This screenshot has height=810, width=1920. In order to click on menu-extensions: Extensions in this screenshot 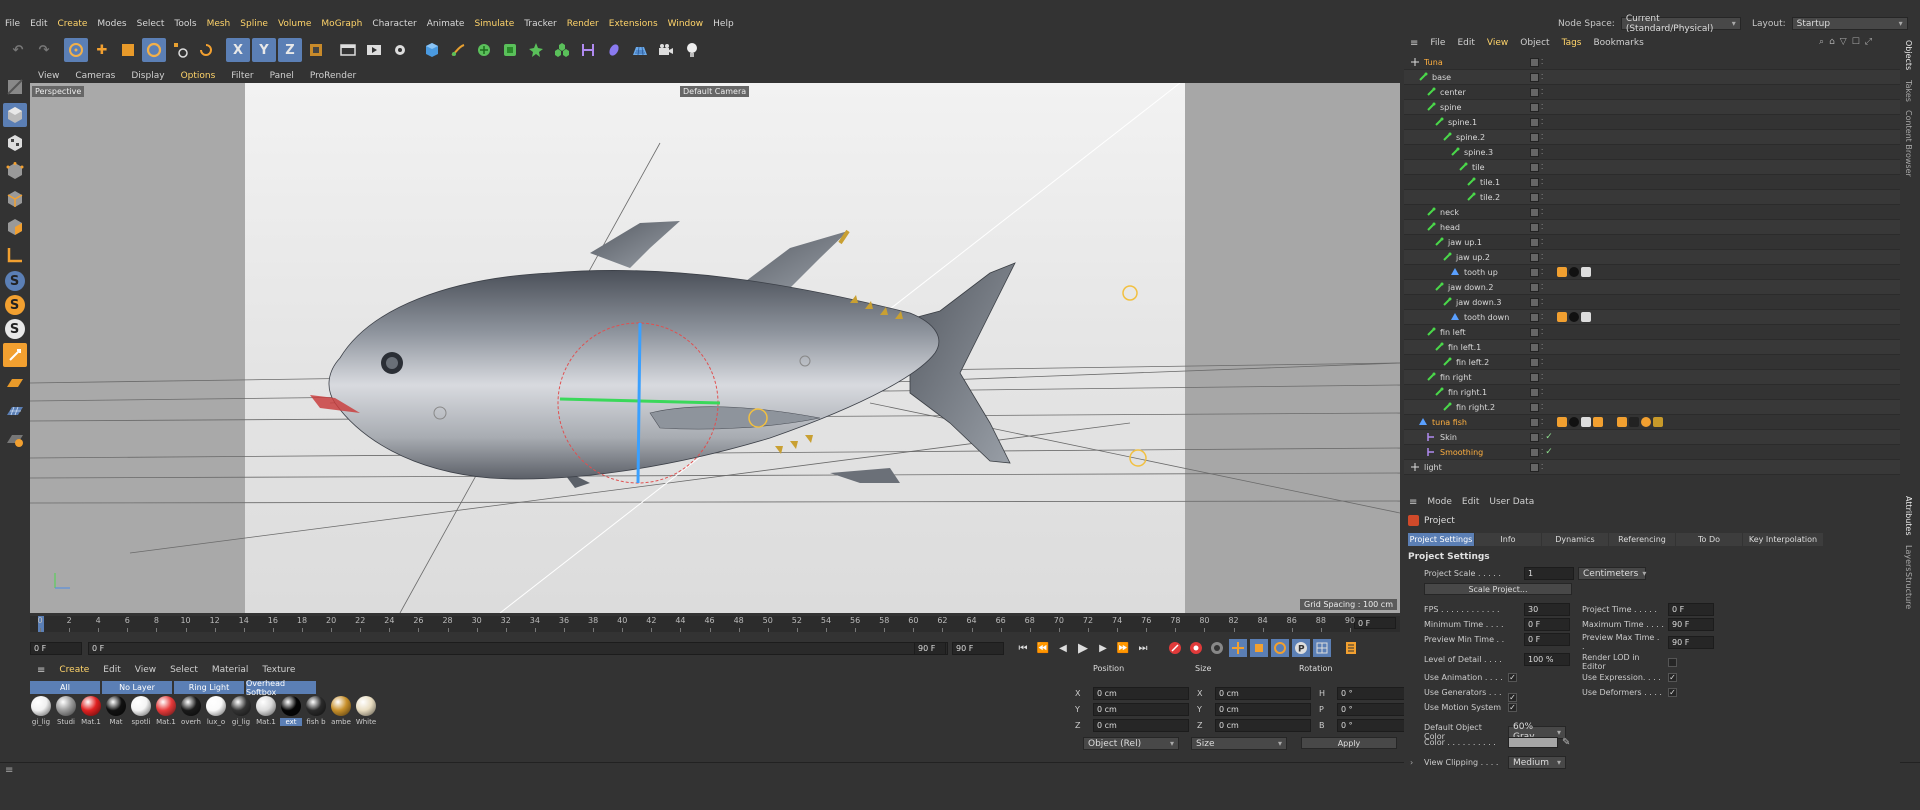, I will do `click(633, 24)`.